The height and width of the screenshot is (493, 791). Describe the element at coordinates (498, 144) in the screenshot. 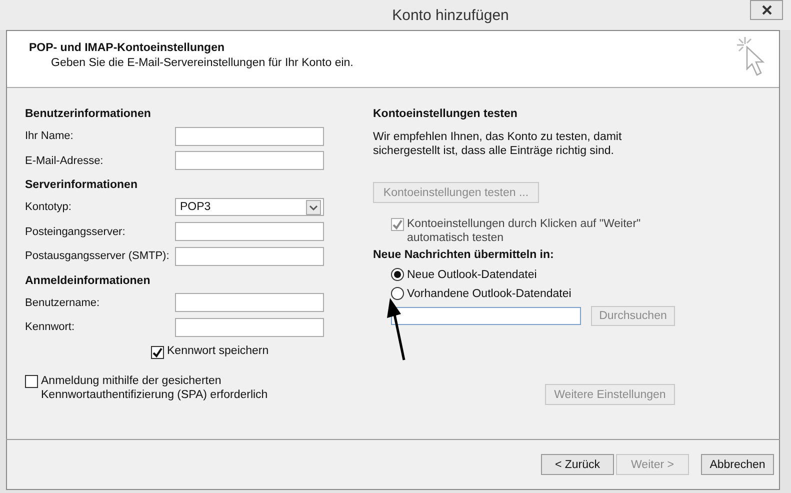

I see `info-text: Wir empfehlen Ihnen, das Konto zu testen, damit sichergestellt ist, dass alle Einträge richtig sind.` at that location.